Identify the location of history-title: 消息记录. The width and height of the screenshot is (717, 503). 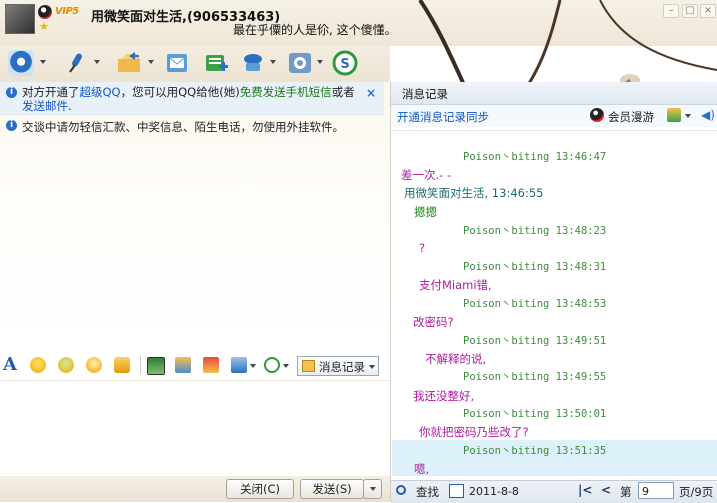
(425, 94).